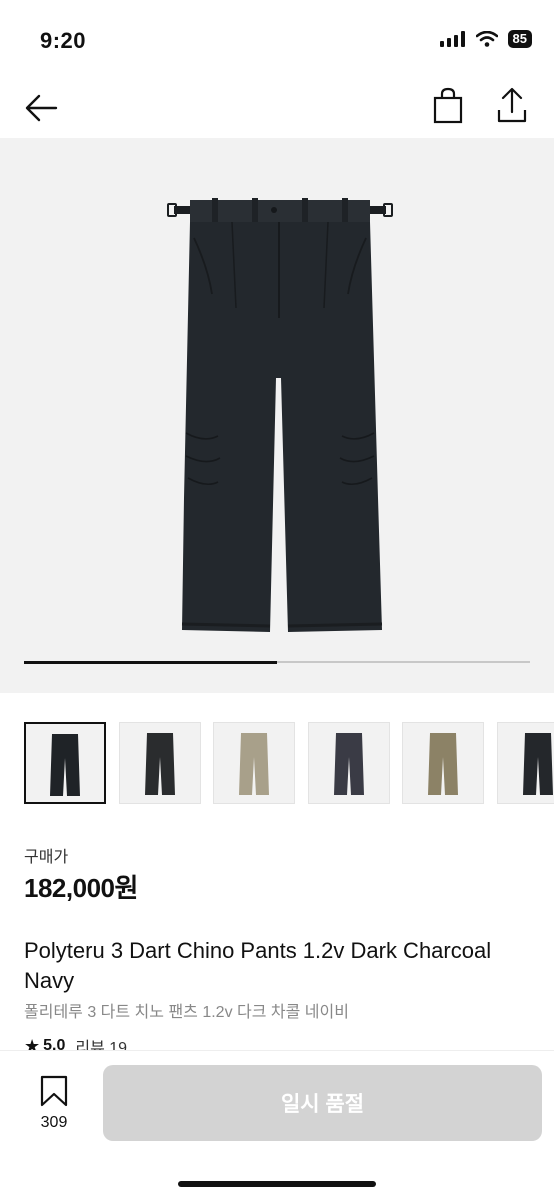 The width and height of the screenshot is (554, 1200). I want to click on gallery-progress-bar, so click(277, 662).